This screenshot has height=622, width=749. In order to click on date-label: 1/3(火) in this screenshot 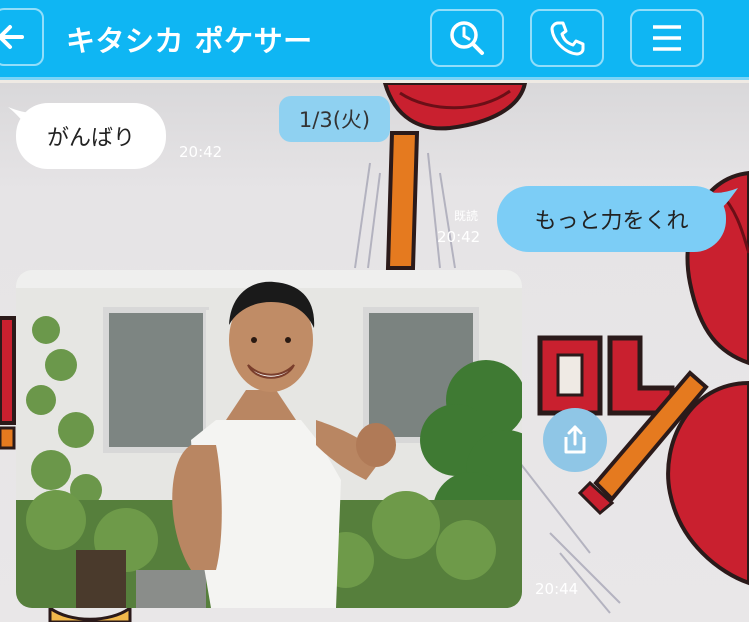, I will do `click(334, 119)`.